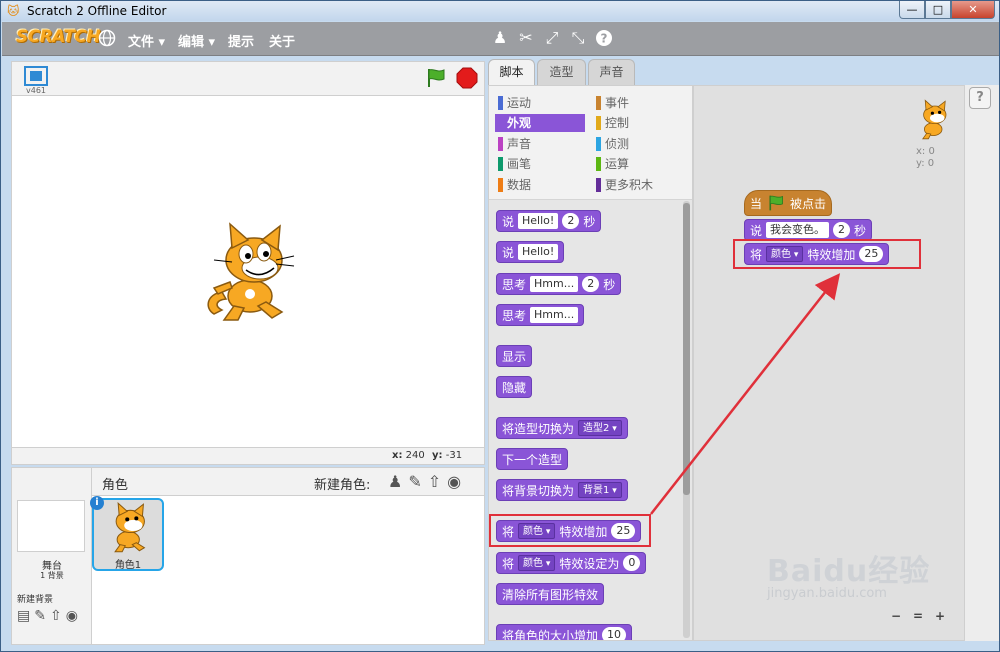  Describe the element at coordinates (590, 143) in the screenshot. I see `category-list: 运动 外观 声音 画笔 数据 事件 控制 侦测 运算 更多积木` at that location.